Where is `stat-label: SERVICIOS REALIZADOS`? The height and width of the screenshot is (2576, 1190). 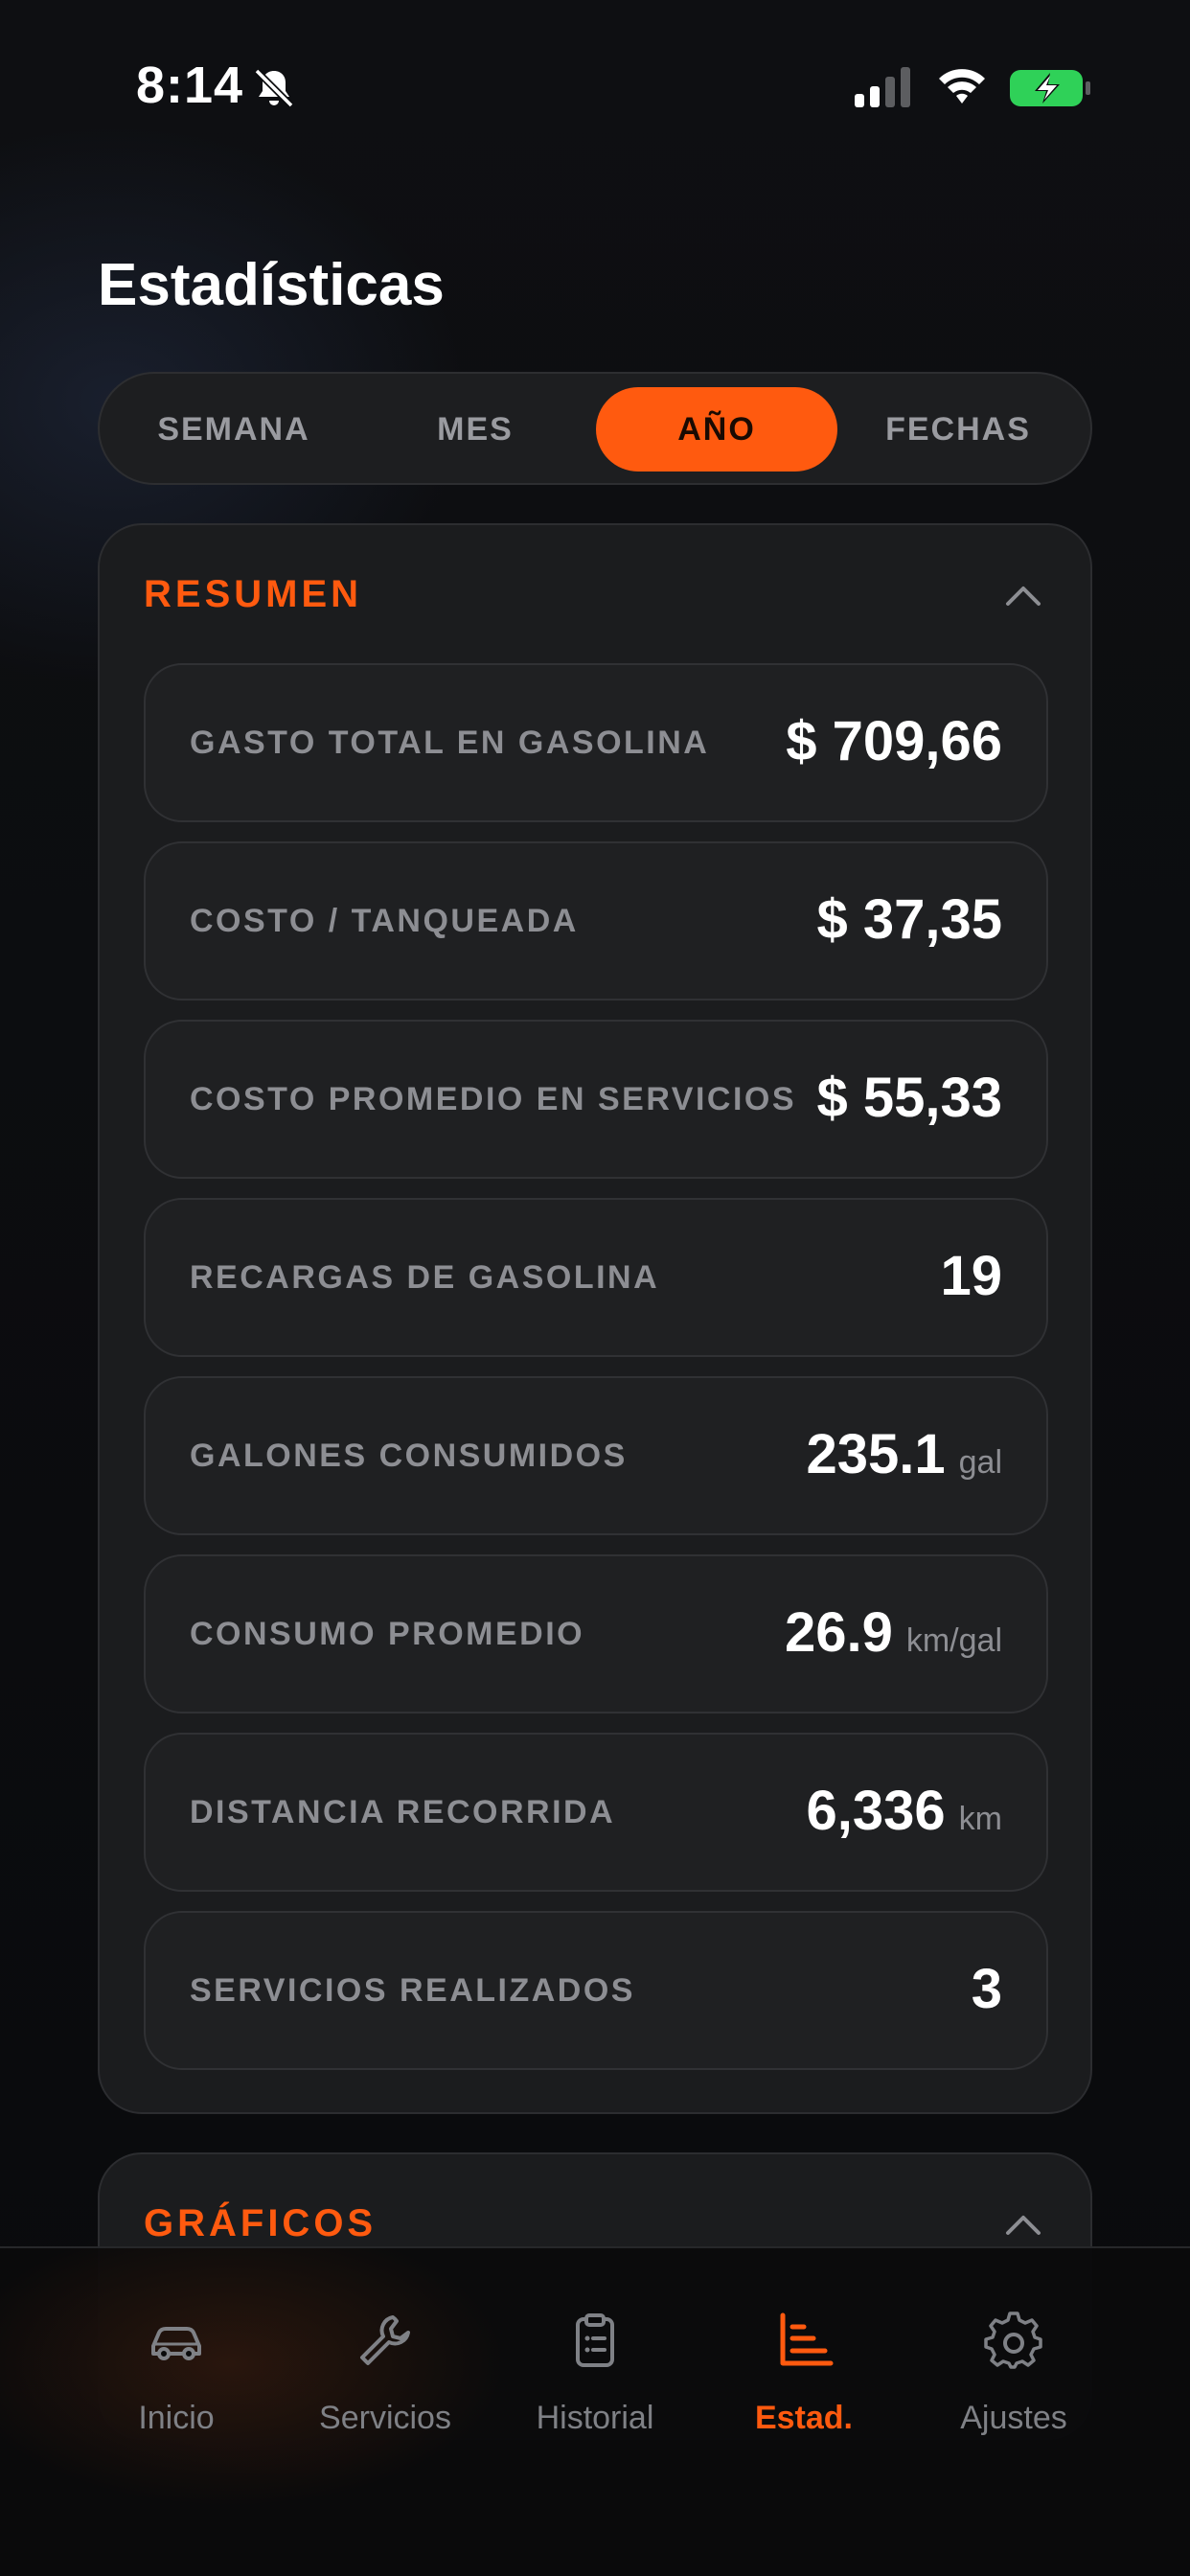
stat-label: SERVICIOS REALIZADOS is located at coordinates (413, 1990).